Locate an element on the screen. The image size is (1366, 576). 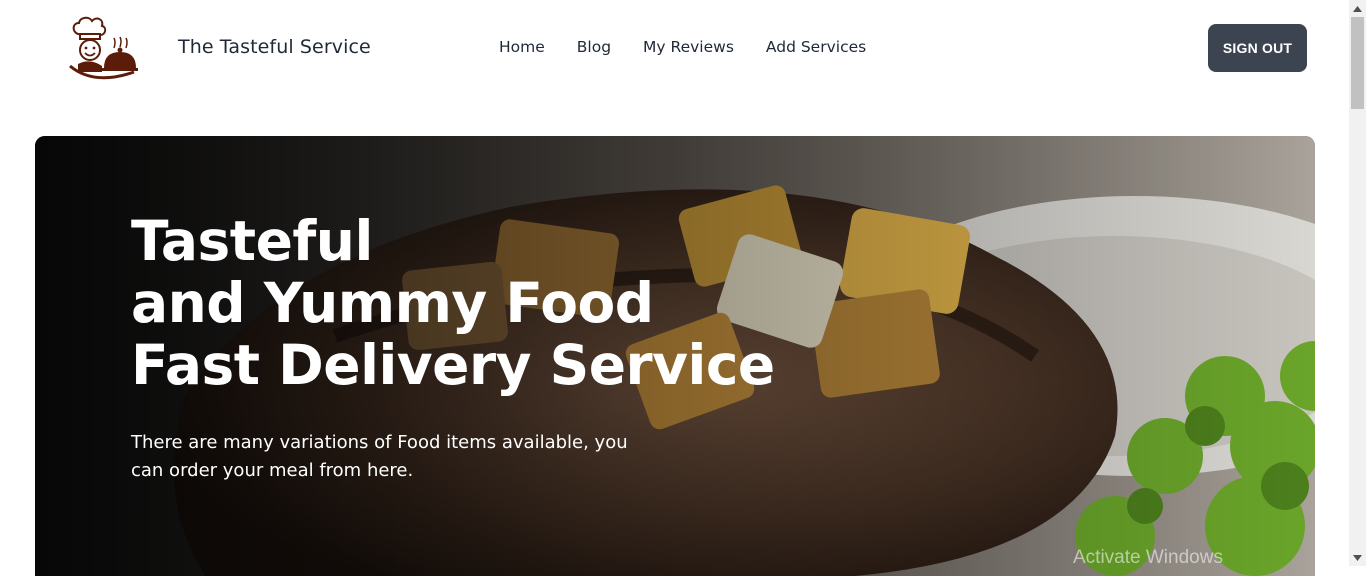
sign-out-button: SIGN OUT is located at coordinates (1257, 48).